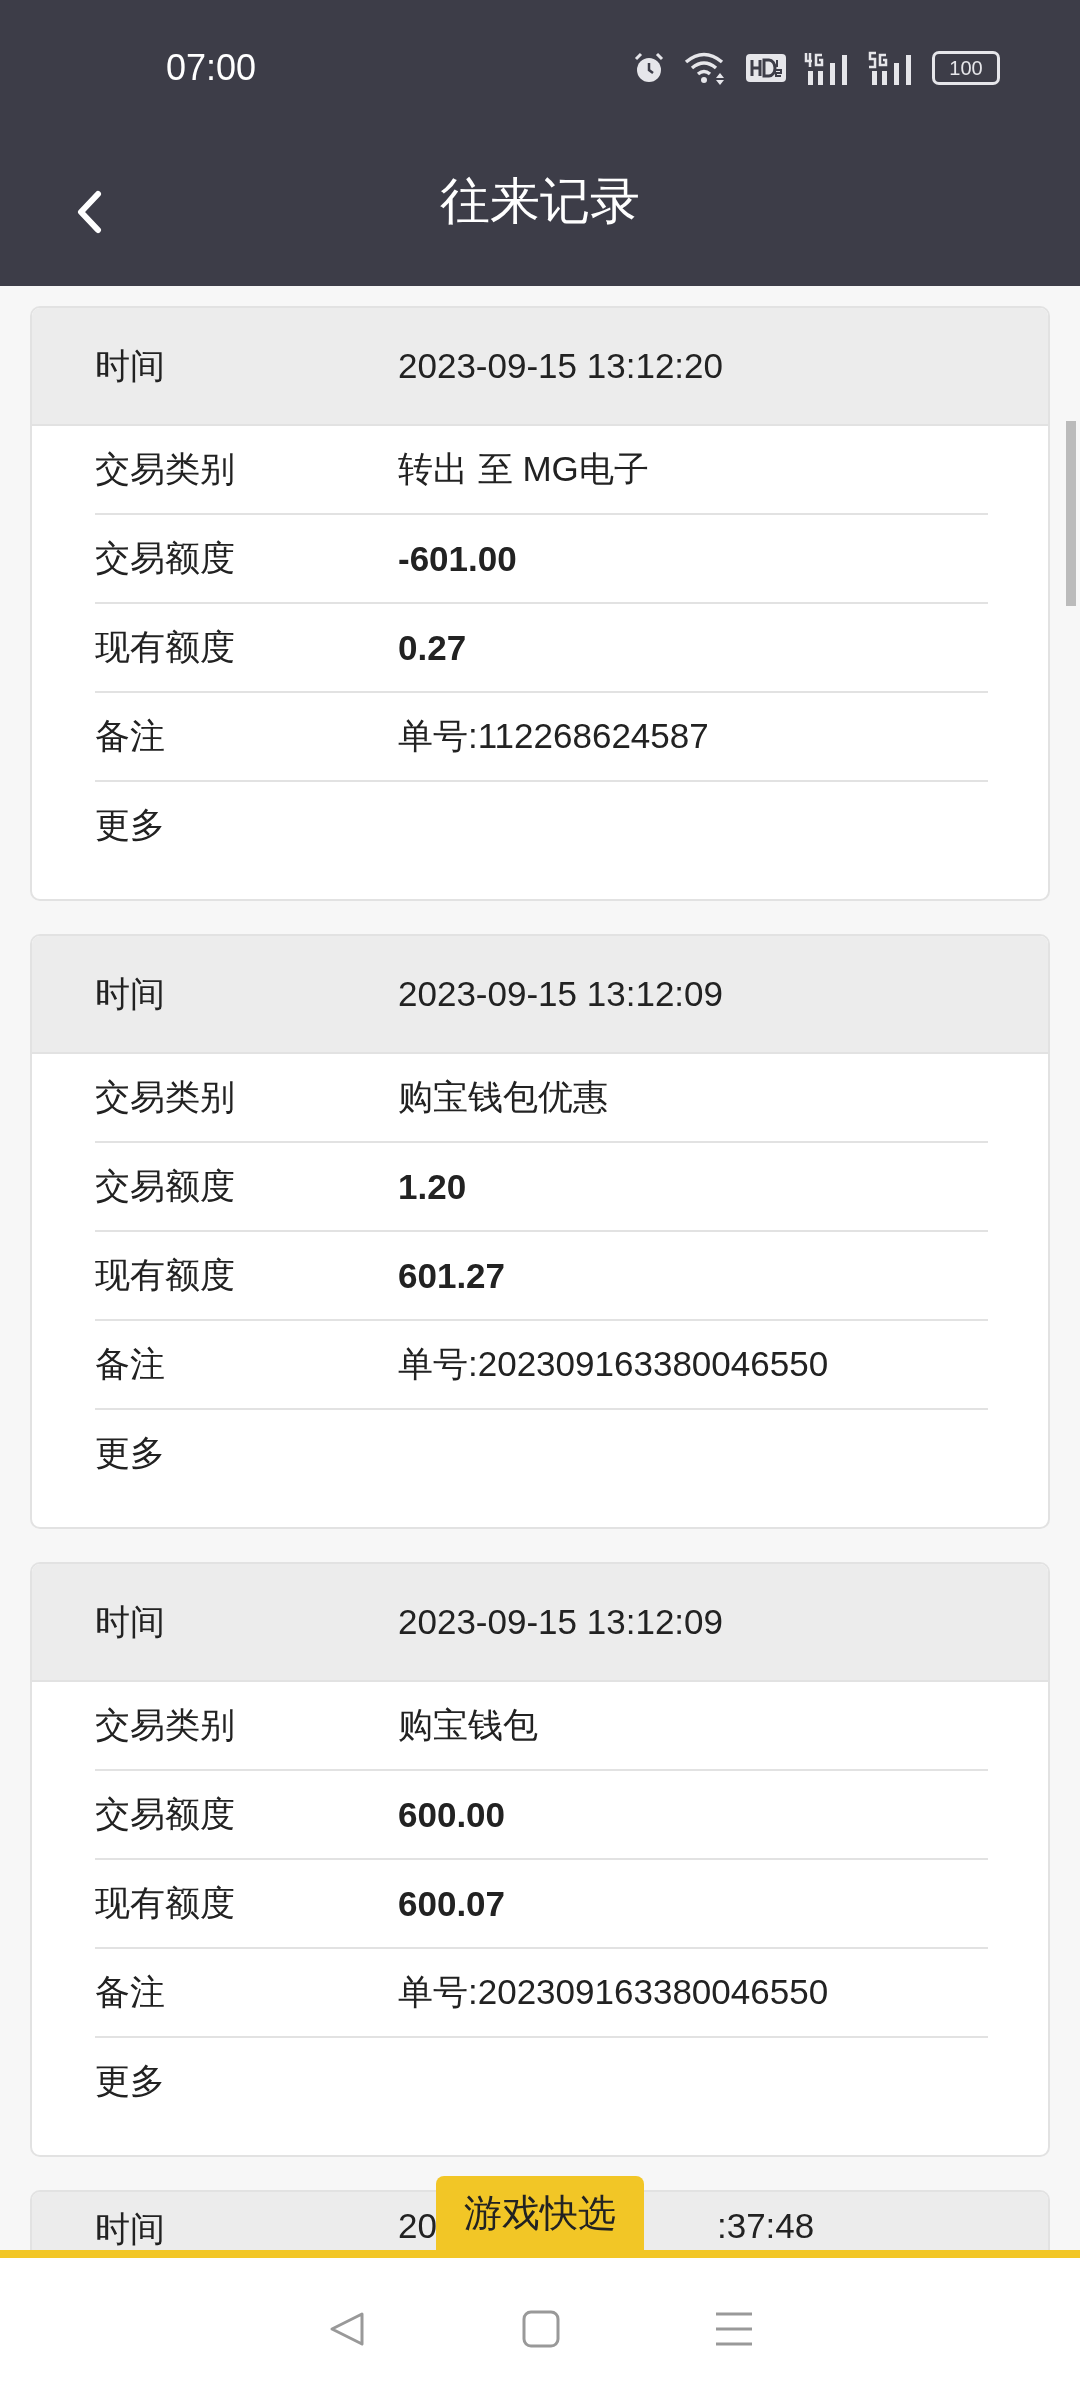  Describe the element at coordinates (89, 212) in the screenshot. I see `back-icon` at that location.